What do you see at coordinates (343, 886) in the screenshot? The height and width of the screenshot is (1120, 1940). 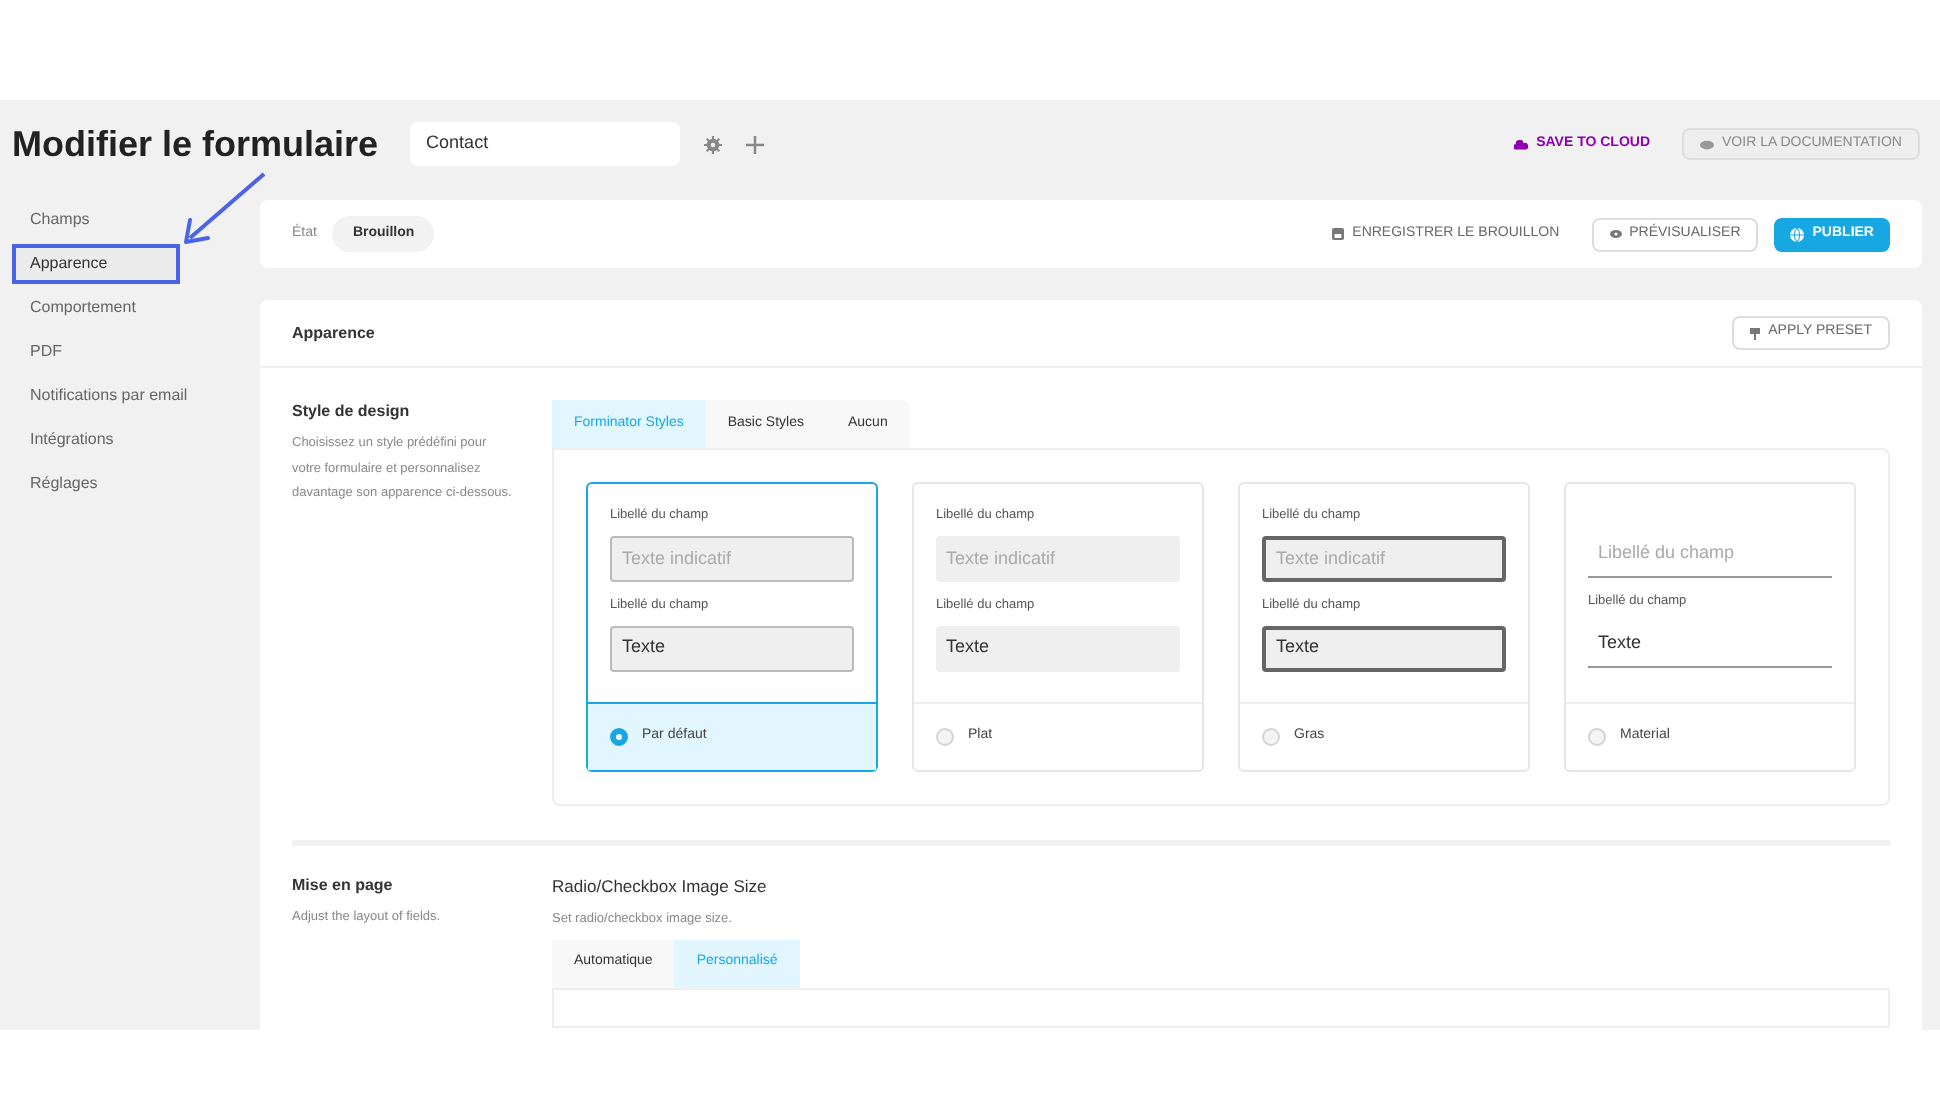 I see `section-title: Mise en page` at bounding box center [343, 886].